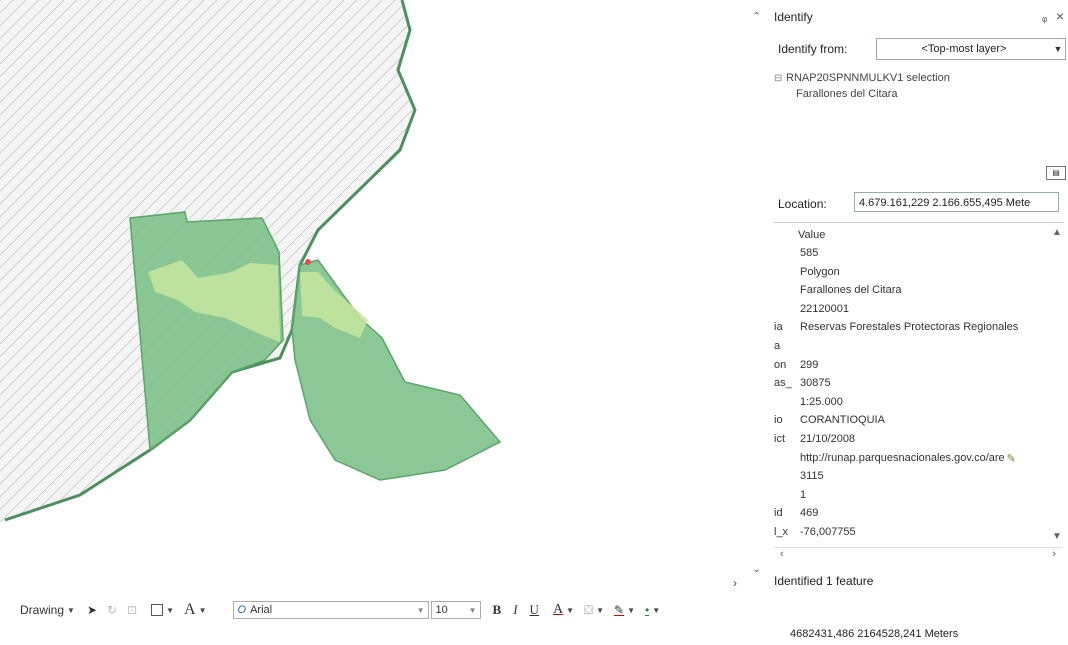  I want to click on field-value: 21/10/2008, so click(828, 439).